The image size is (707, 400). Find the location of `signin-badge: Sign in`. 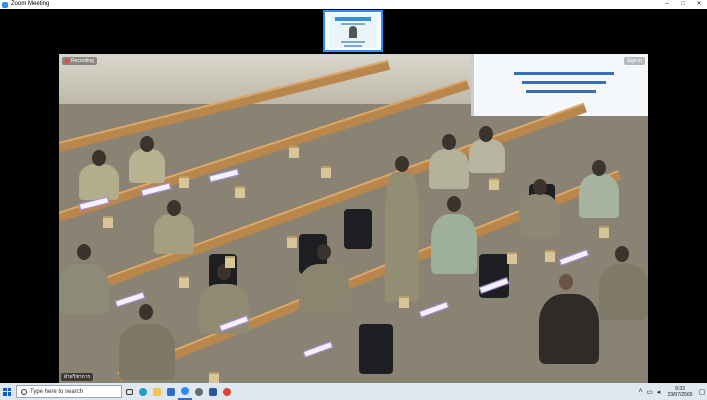

signin-badge: Sign in is located at coordinates (634, 61).